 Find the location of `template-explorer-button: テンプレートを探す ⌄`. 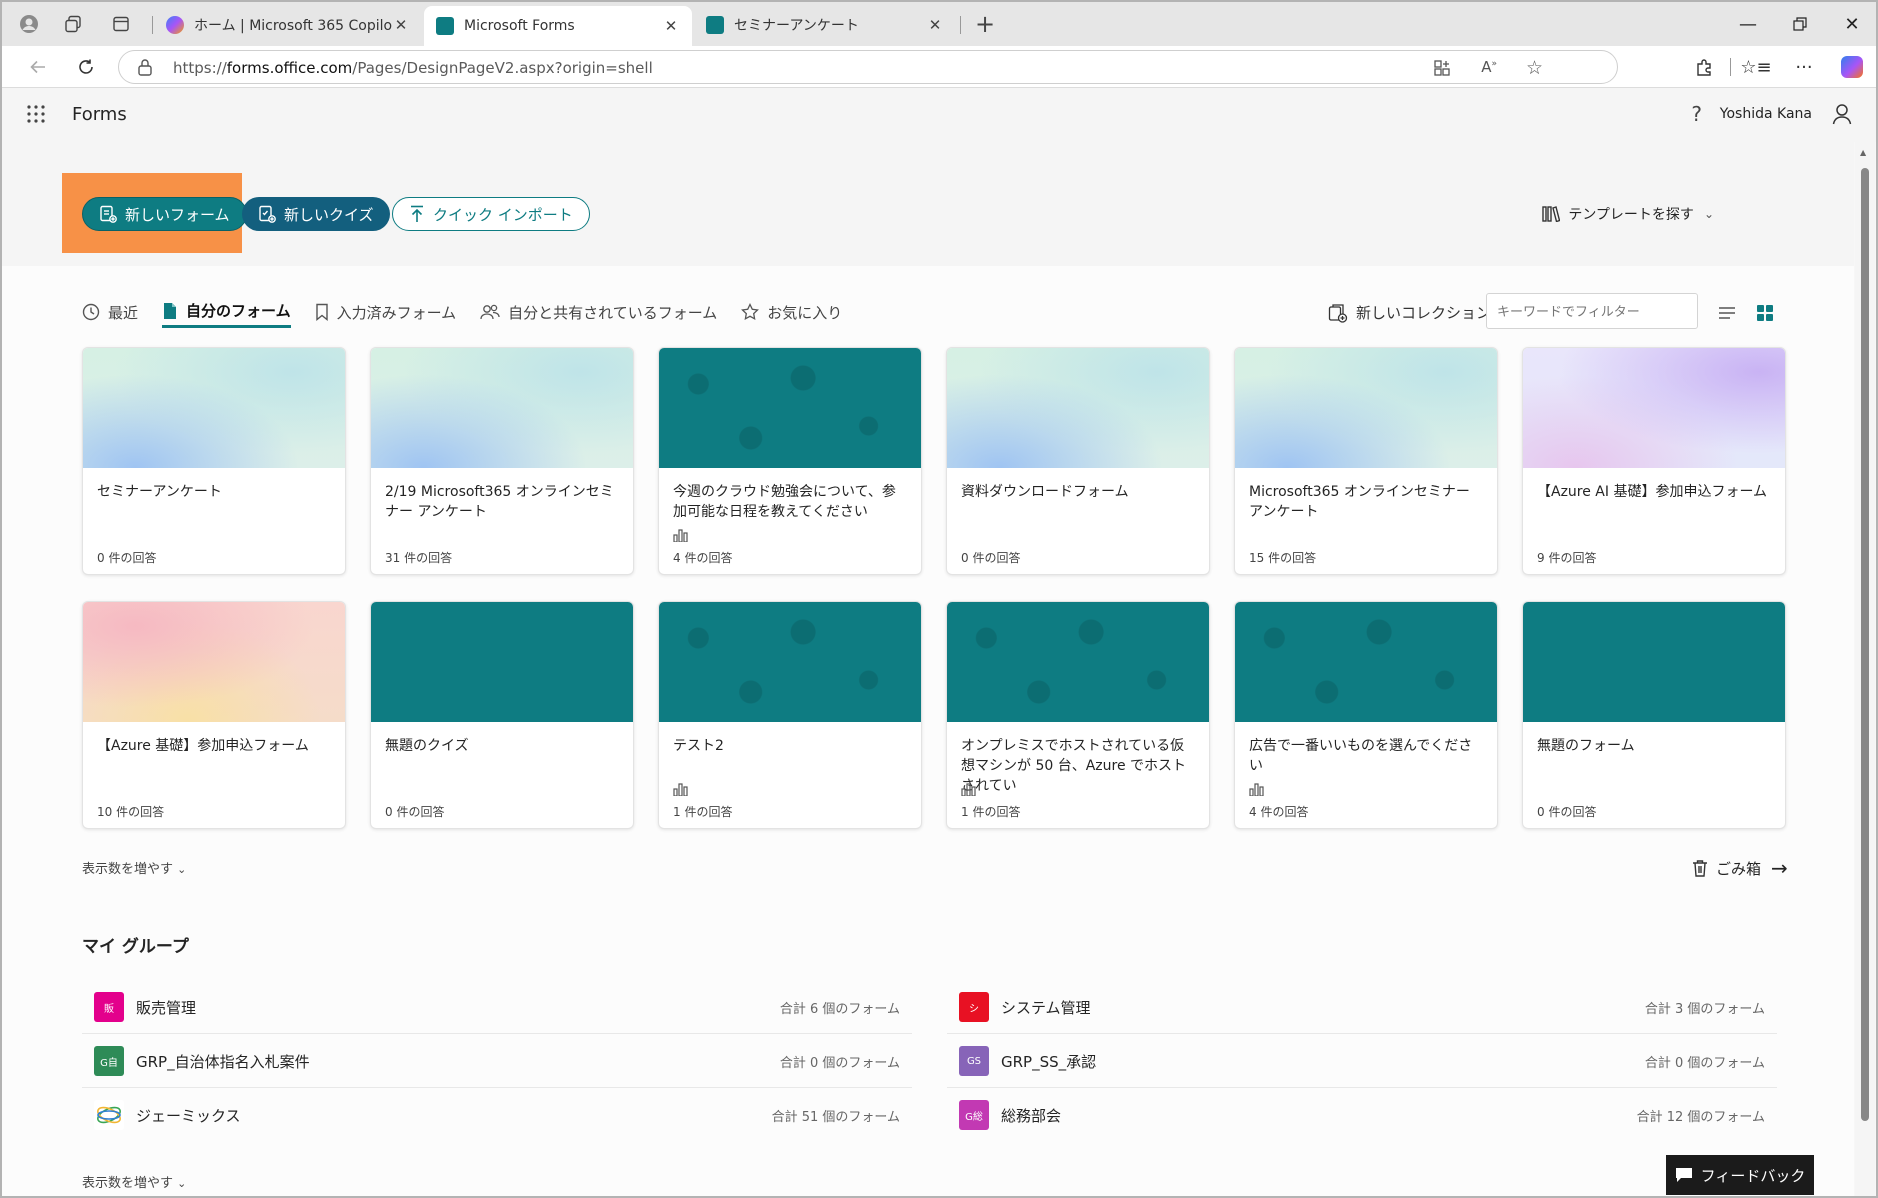

template-explorer-button: テンプレートを探す ⌄ is located at coordinates (1628, 214).